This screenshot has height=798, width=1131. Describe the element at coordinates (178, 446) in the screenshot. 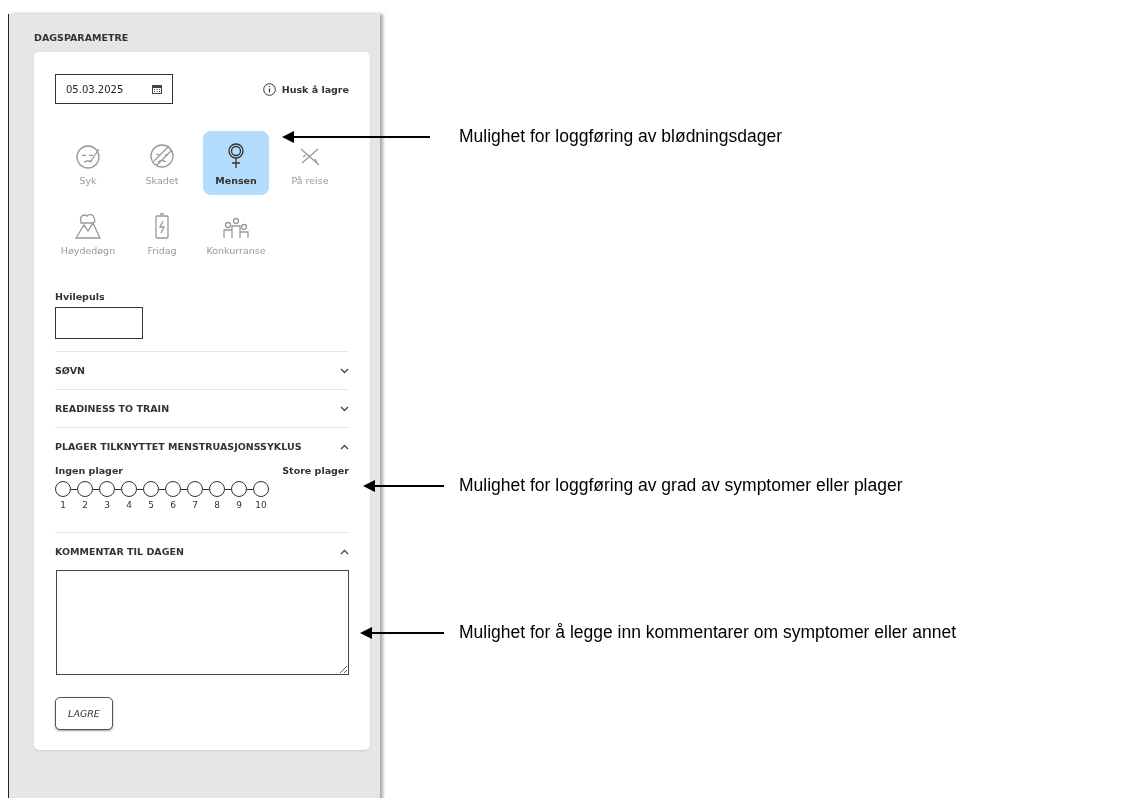

I see `section-title: PLAGER TILKNYTTET MENSTRUASJONSSYKLUS` at that location.